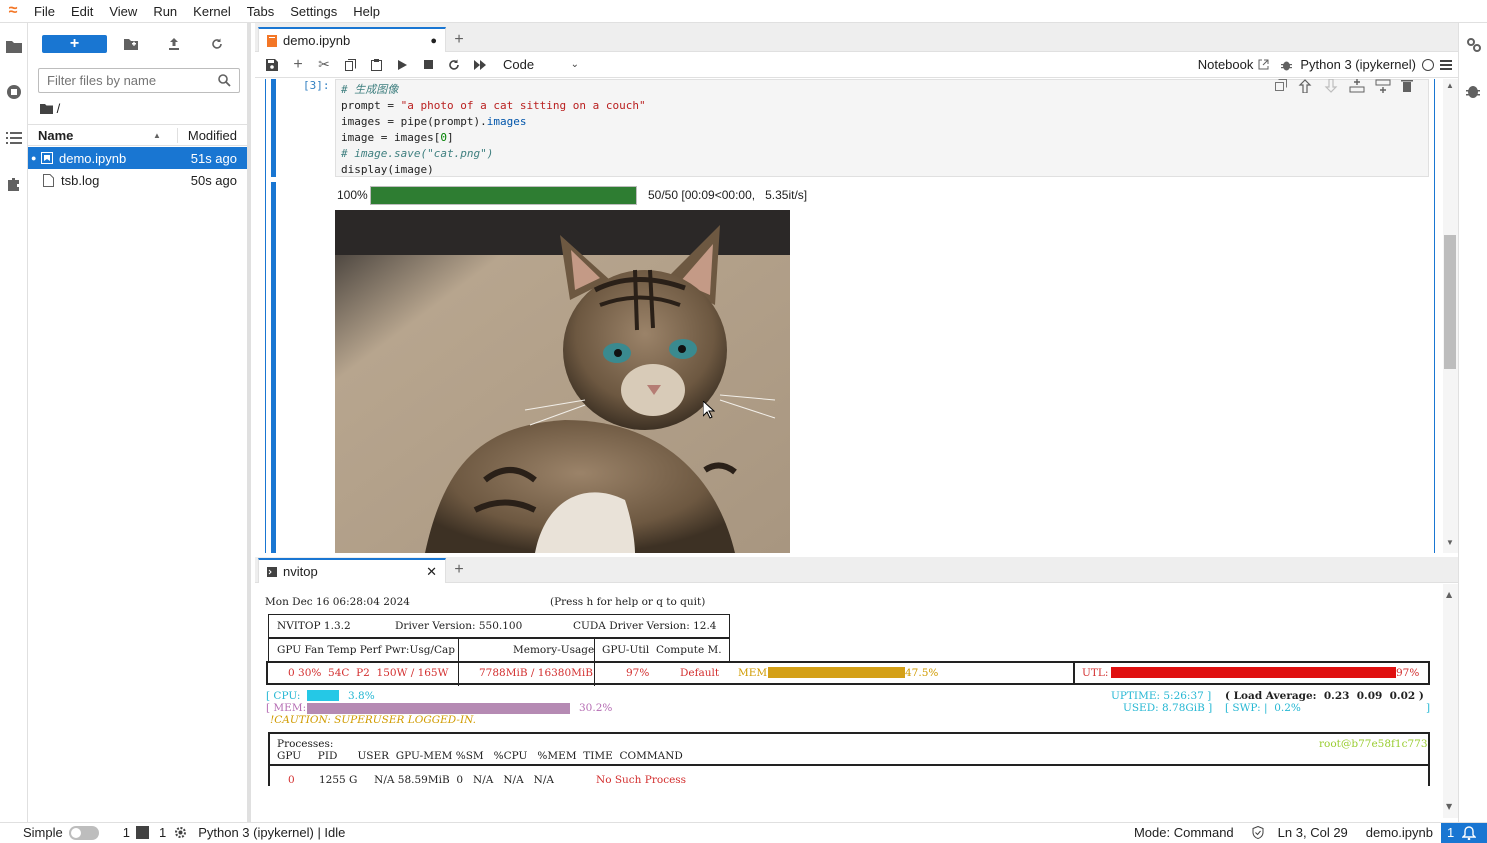 The image size is (1487, 843). Describe the element at coordinates (83, 832) in the screenshot. I see `simple-mode-toggle` at that location.